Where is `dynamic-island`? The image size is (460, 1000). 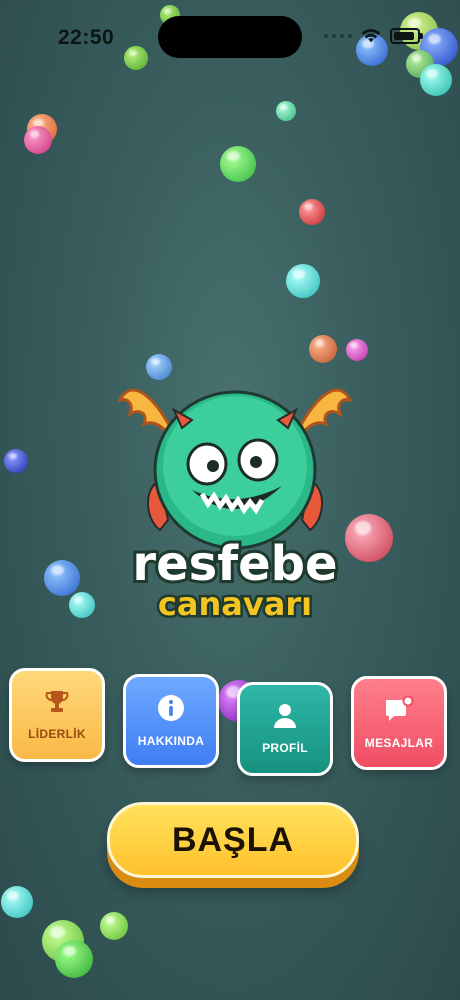 dynamic-island is located at coordinates (230, 37).